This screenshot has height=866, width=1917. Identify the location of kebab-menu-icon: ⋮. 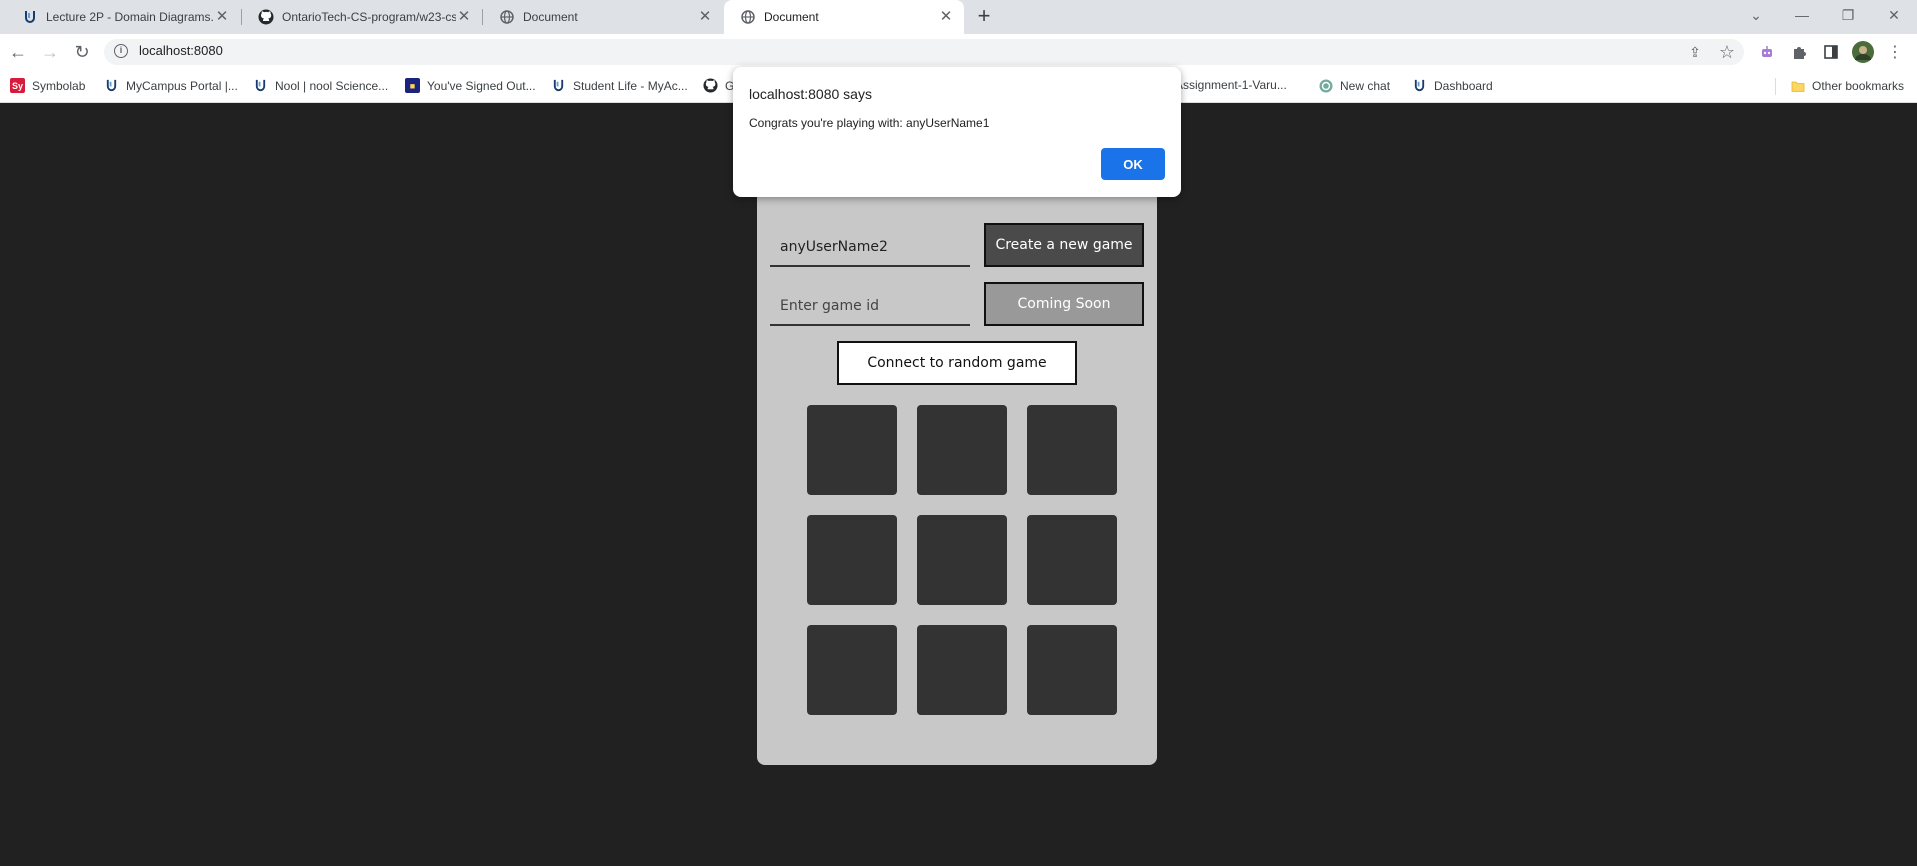
(1895, 52).